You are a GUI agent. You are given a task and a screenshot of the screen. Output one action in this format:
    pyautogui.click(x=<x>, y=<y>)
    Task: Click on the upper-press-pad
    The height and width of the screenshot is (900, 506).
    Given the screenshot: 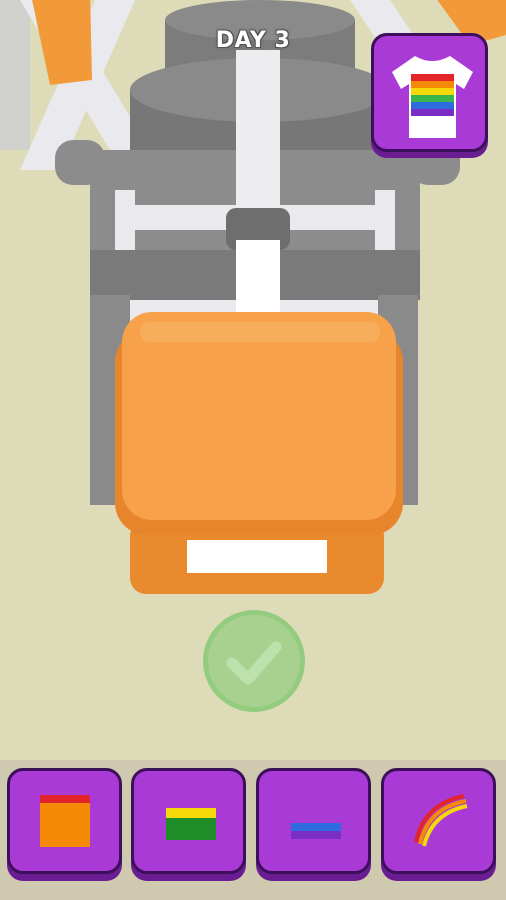 What is the action you would take?
    pyautogui.click(x=259, y=423)
    